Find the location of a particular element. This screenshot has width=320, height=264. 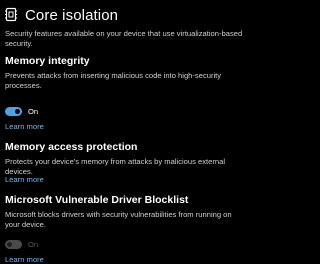

memory-integrity-toggle is located at coordinates (13, 111).